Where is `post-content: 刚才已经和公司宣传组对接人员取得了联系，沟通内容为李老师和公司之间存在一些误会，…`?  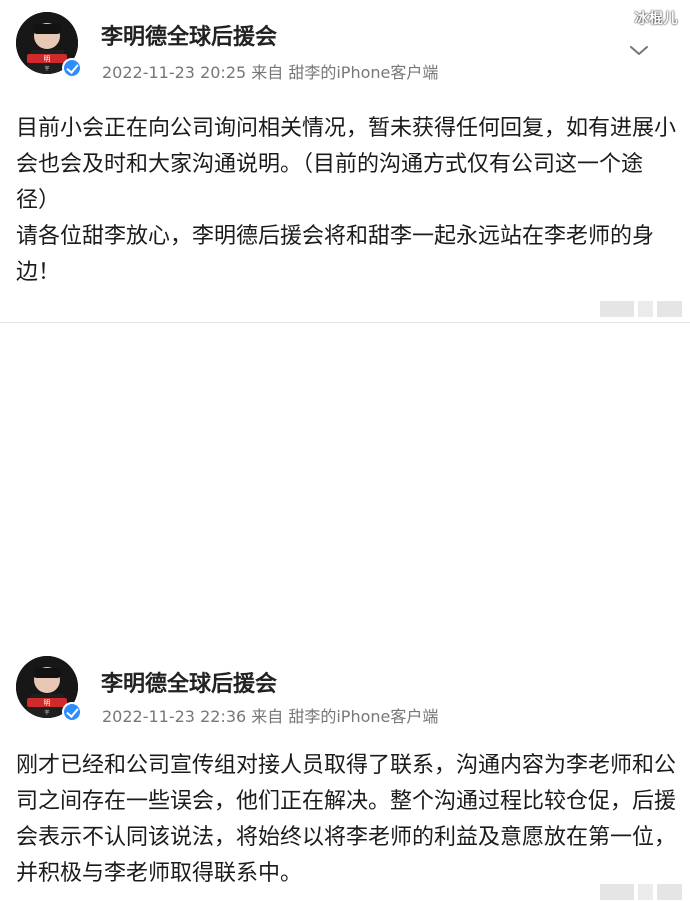 post-content: 刚才已经和公司宣传组对接人员取得了联系，沟通内容为李老师和公司之间存在一些误会，… is located at coordinates (346, 819).